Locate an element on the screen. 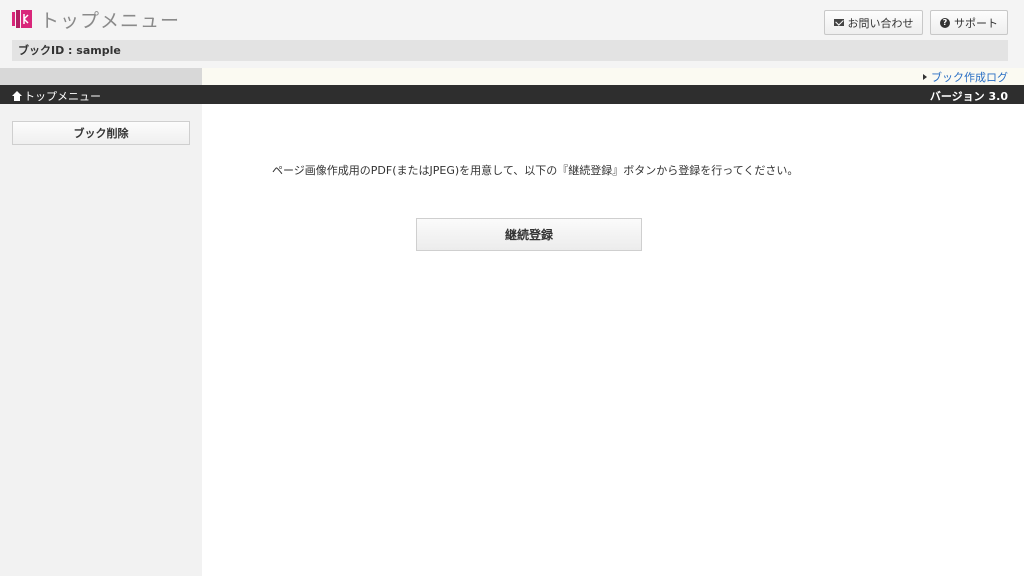 This screenshot has width=1024, height=576. continue-register-button: 継続登録 is located at coordinates (529, 234).